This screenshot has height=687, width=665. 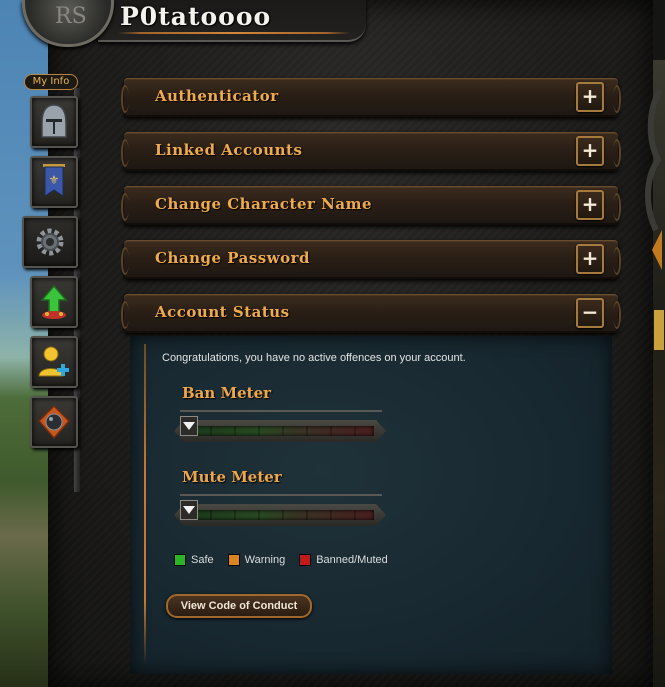 I want to click on legend-warning: Warning, so click(x=256, y=560).